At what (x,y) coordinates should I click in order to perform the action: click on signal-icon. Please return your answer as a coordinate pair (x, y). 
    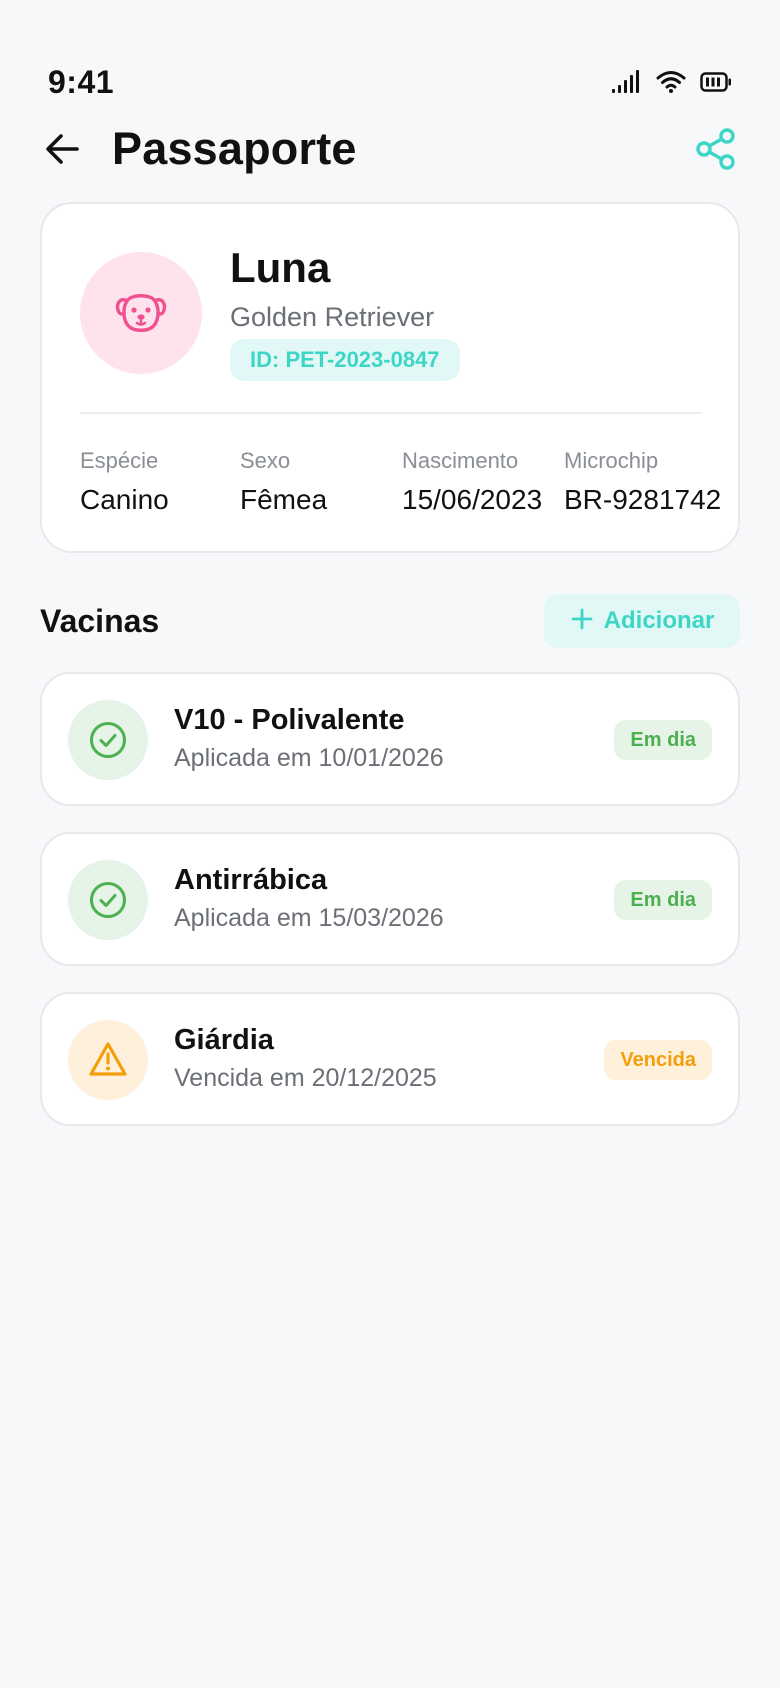
    Looking at the image, I should click on (626, 82).